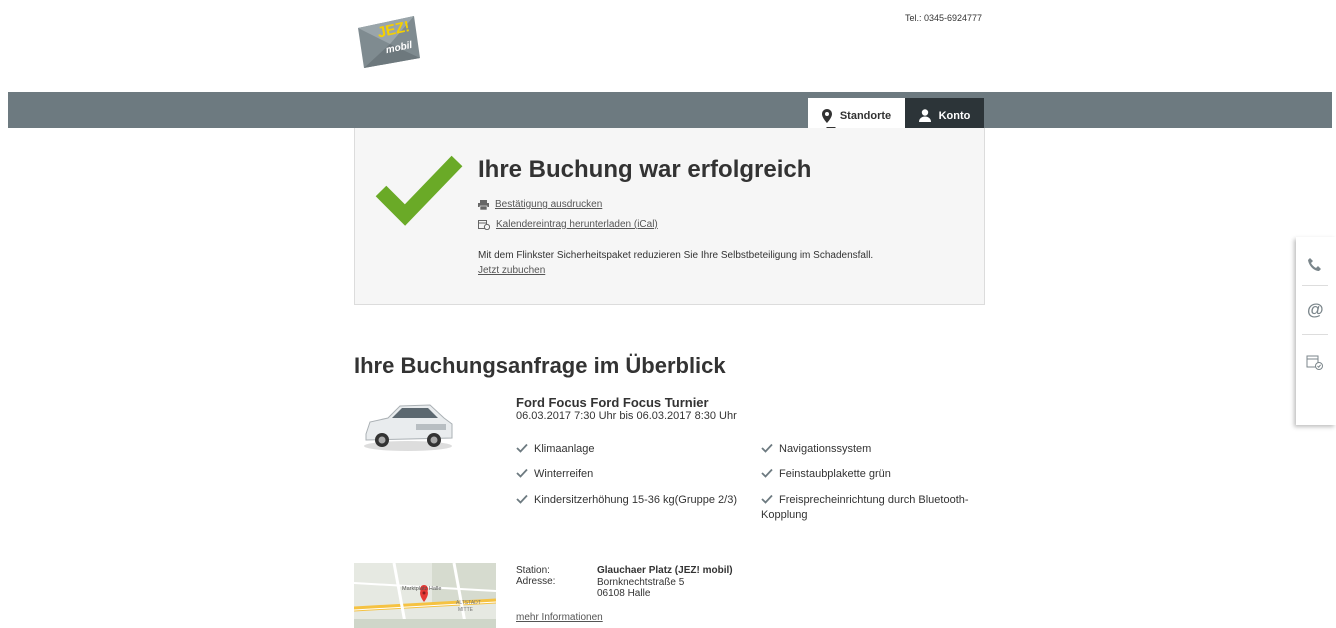  What do you see at coordinates (631, 500) in the screenshot?
I see `feature-item: Kindersitzerhöhung 15-36 kg(Gruppe 2/3)` at bounding box center [631, 500].